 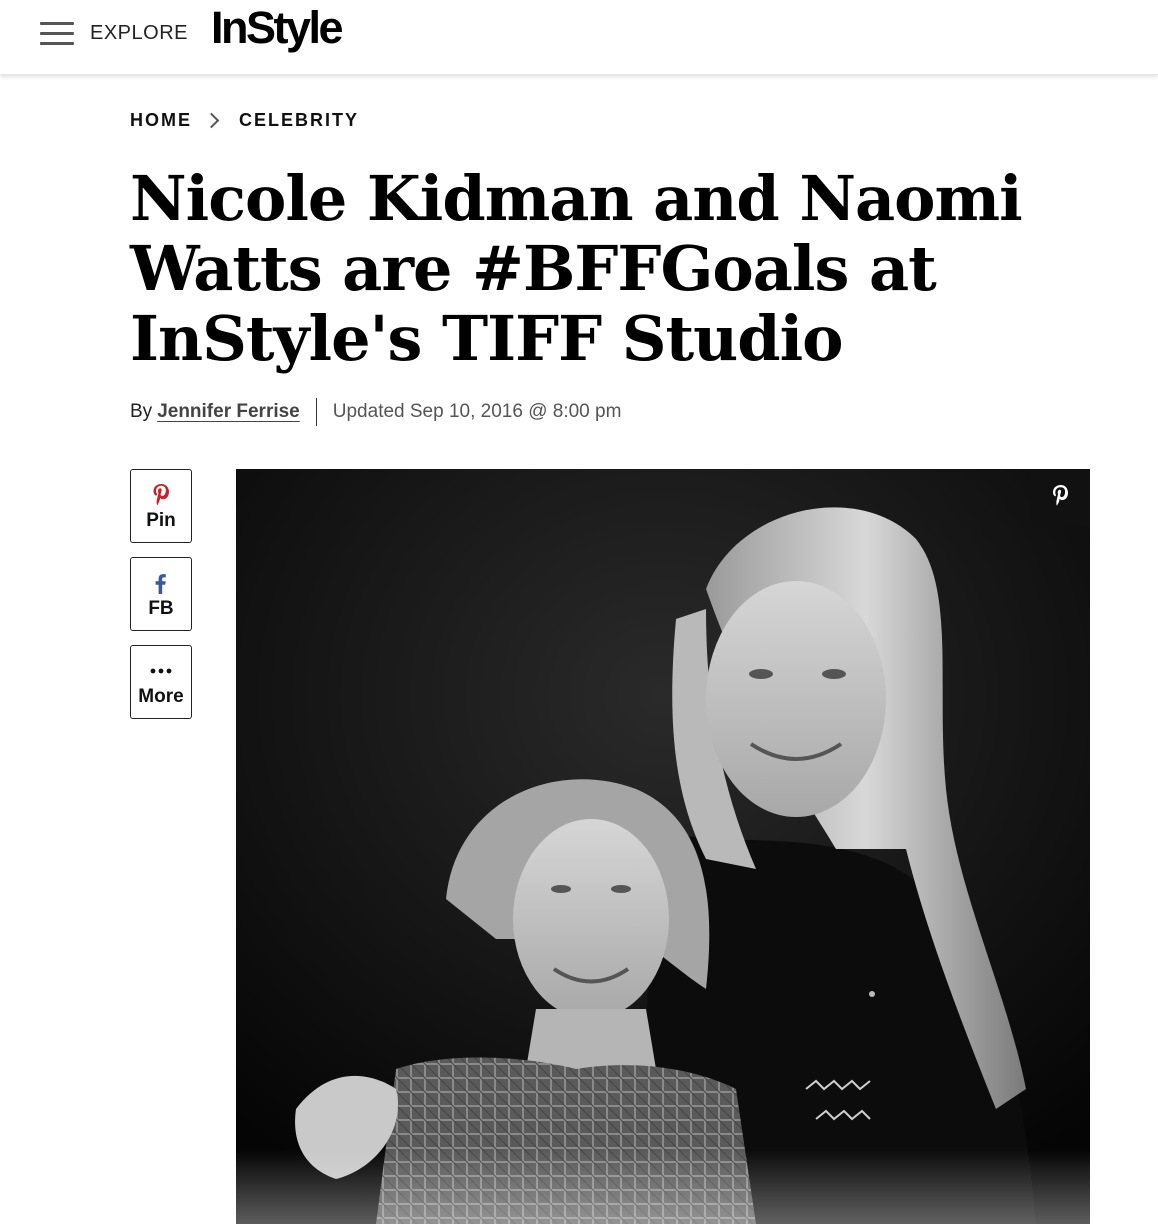 I want to click on byline-divider, so click(x=316, y=412).